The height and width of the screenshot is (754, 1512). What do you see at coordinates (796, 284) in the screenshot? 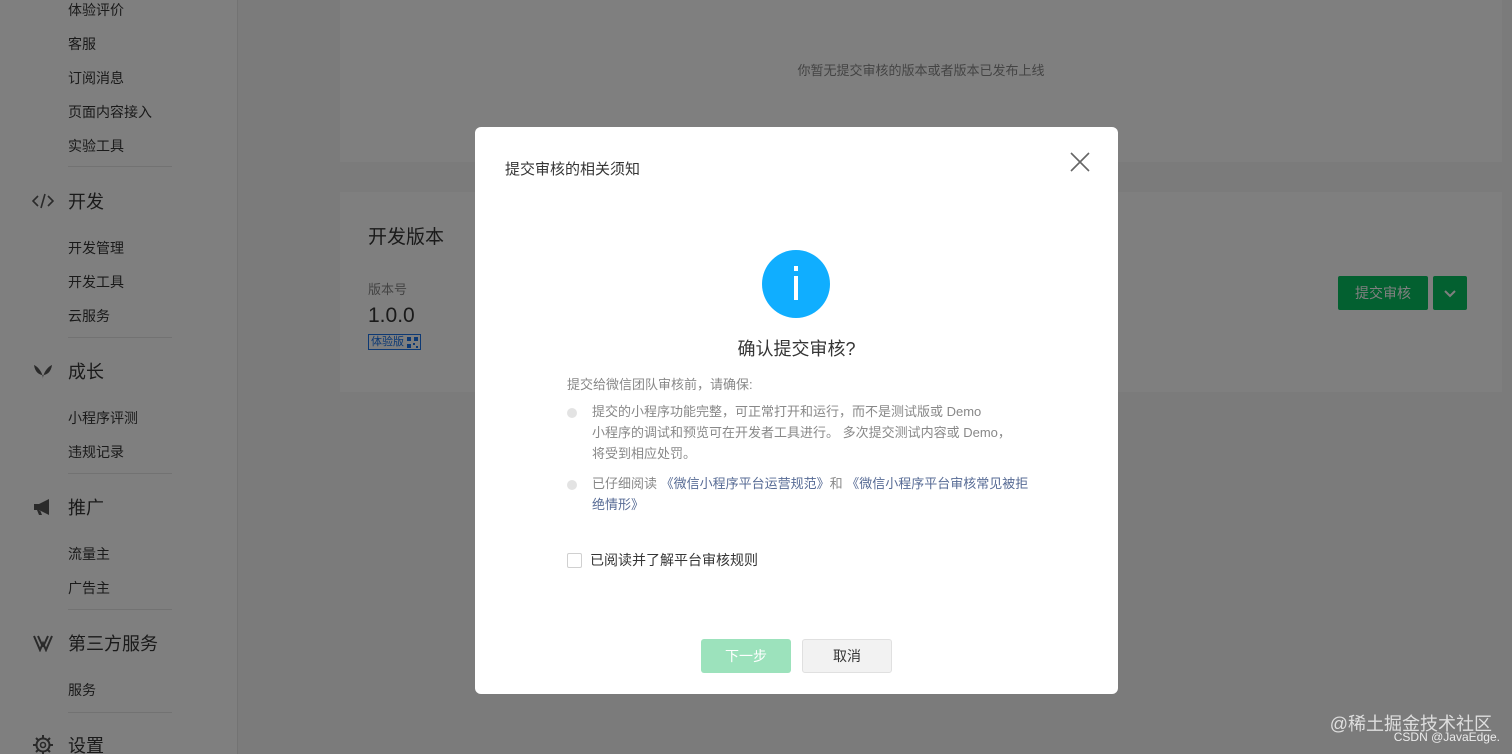
I see `info-icon` at bounding box center [796, 284].